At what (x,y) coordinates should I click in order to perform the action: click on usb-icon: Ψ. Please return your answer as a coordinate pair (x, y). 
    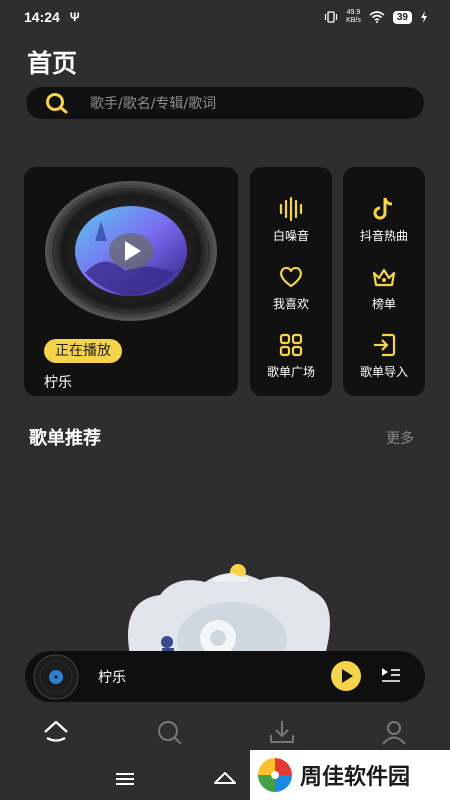
    Looking at the image, I should click on (74, 17).